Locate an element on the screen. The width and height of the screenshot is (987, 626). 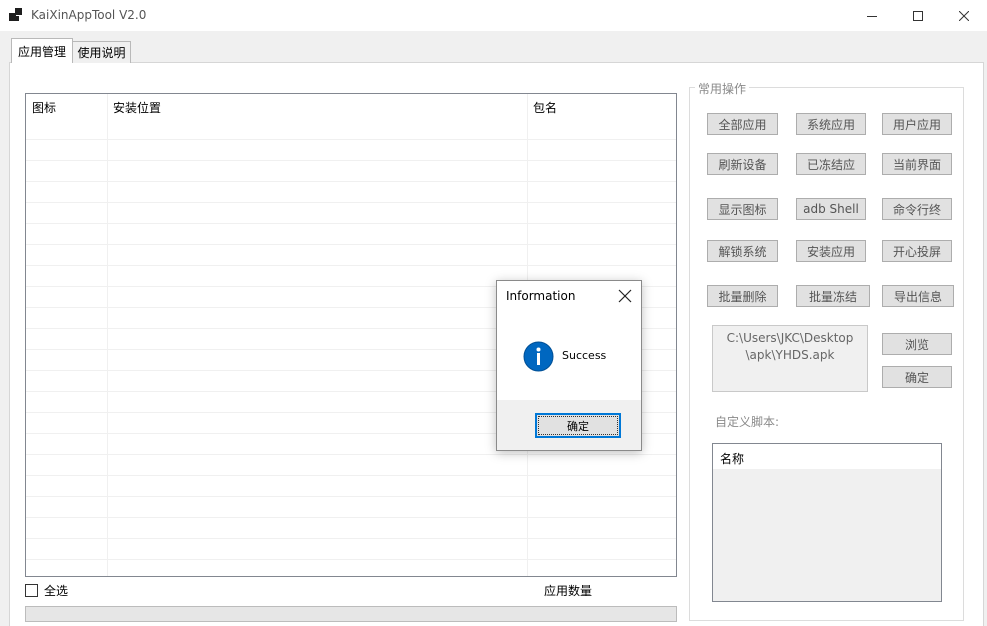
column-header-install-location: 安装位置 is located at coordinates (317, 106).